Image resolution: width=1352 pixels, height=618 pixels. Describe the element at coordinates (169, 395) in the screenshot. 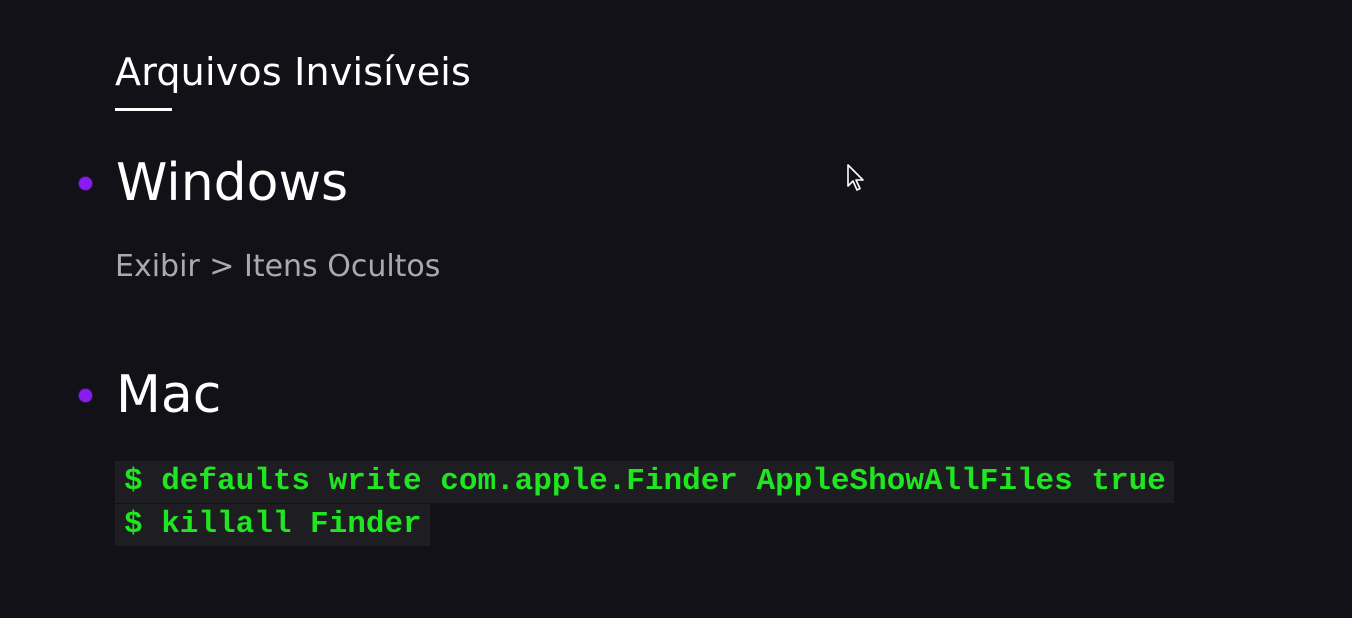

I see `section-heading-mac: Mac` at that location.